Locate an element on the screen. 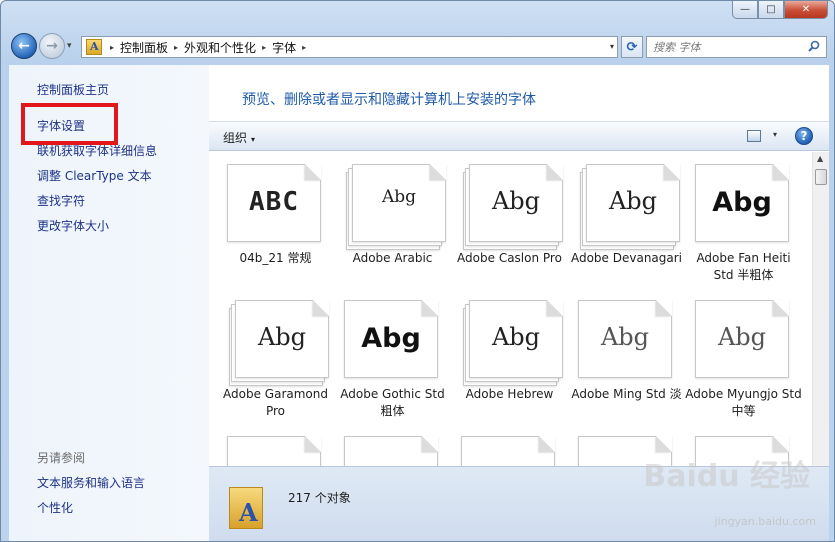  maximize-button: □ is located at coordinates (771, 10).